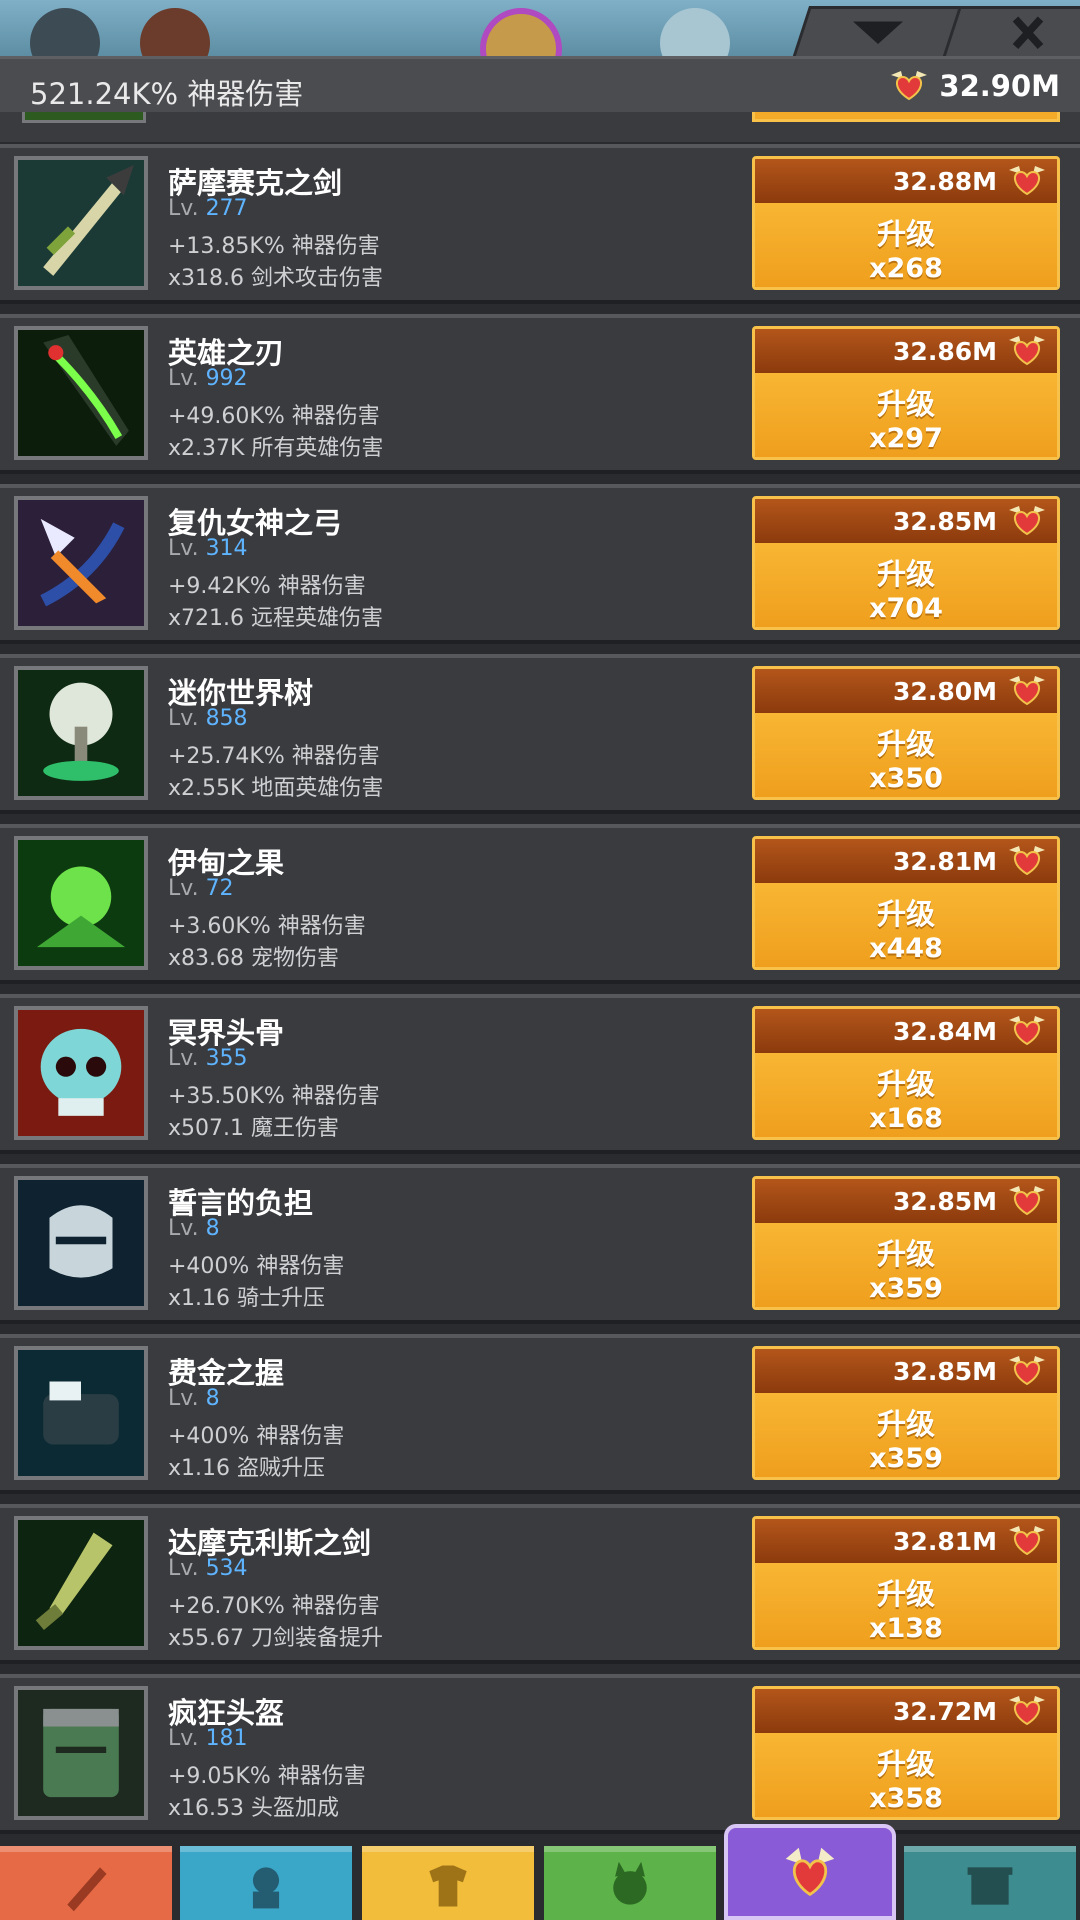 The image size is (1080, 1920). I want to click on sword-tab, so click(86, 1883).